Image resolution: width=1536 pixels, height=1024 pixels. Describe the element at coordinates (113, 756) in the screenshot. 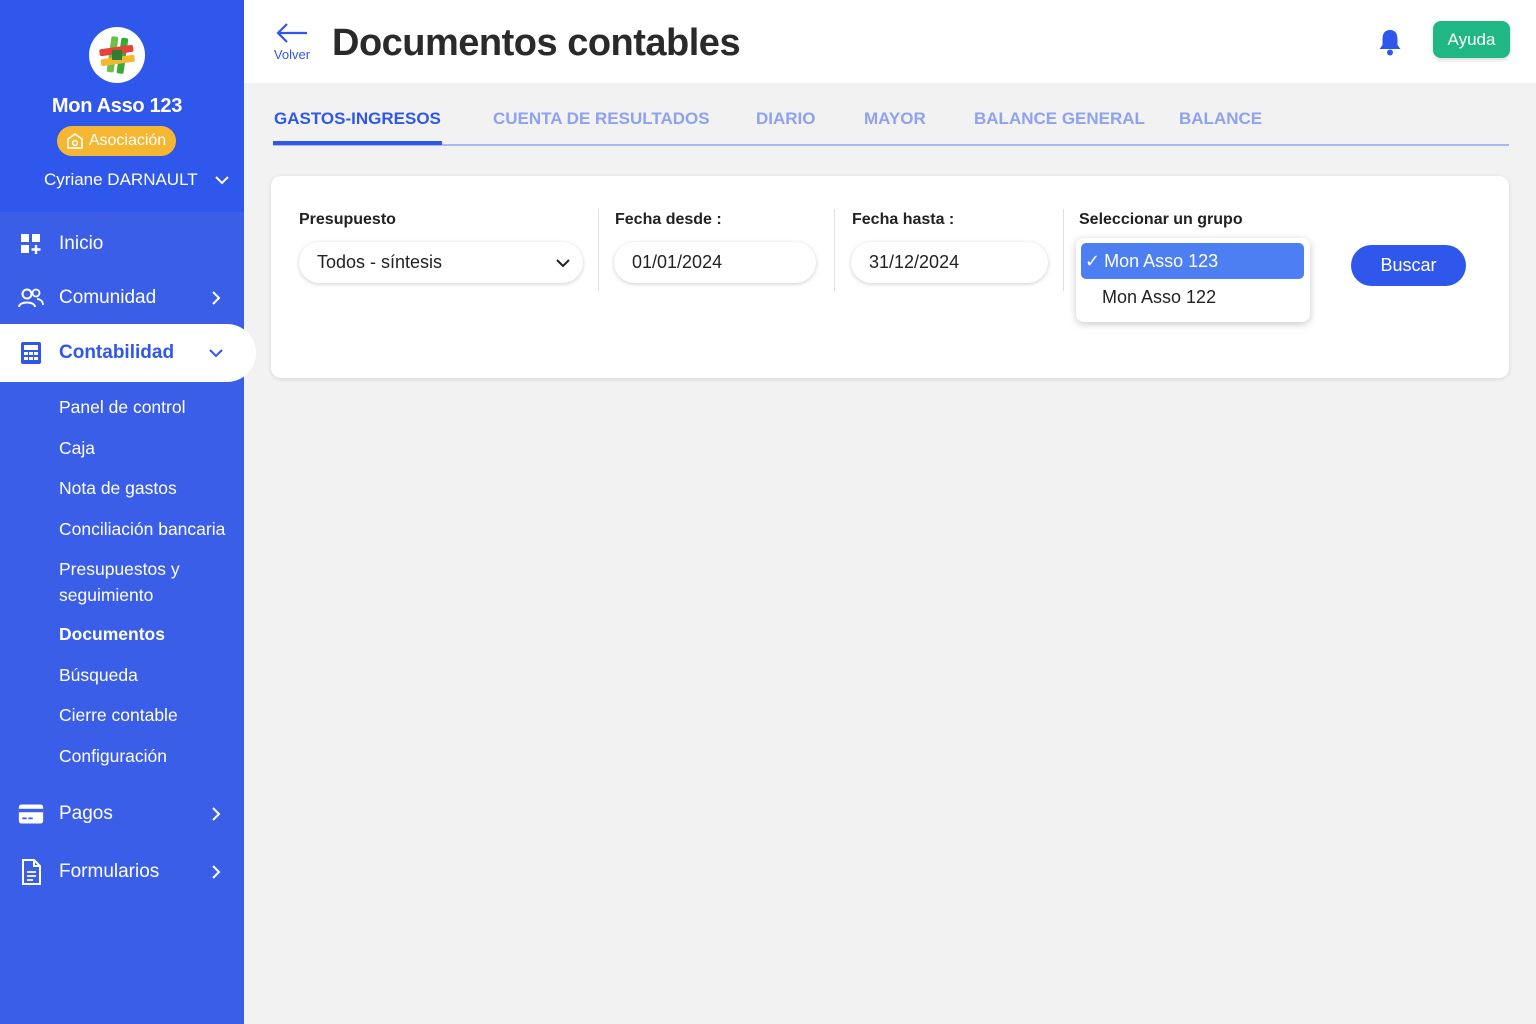

I see `sidebar-subitem-configuracion: Configuración` at that location.